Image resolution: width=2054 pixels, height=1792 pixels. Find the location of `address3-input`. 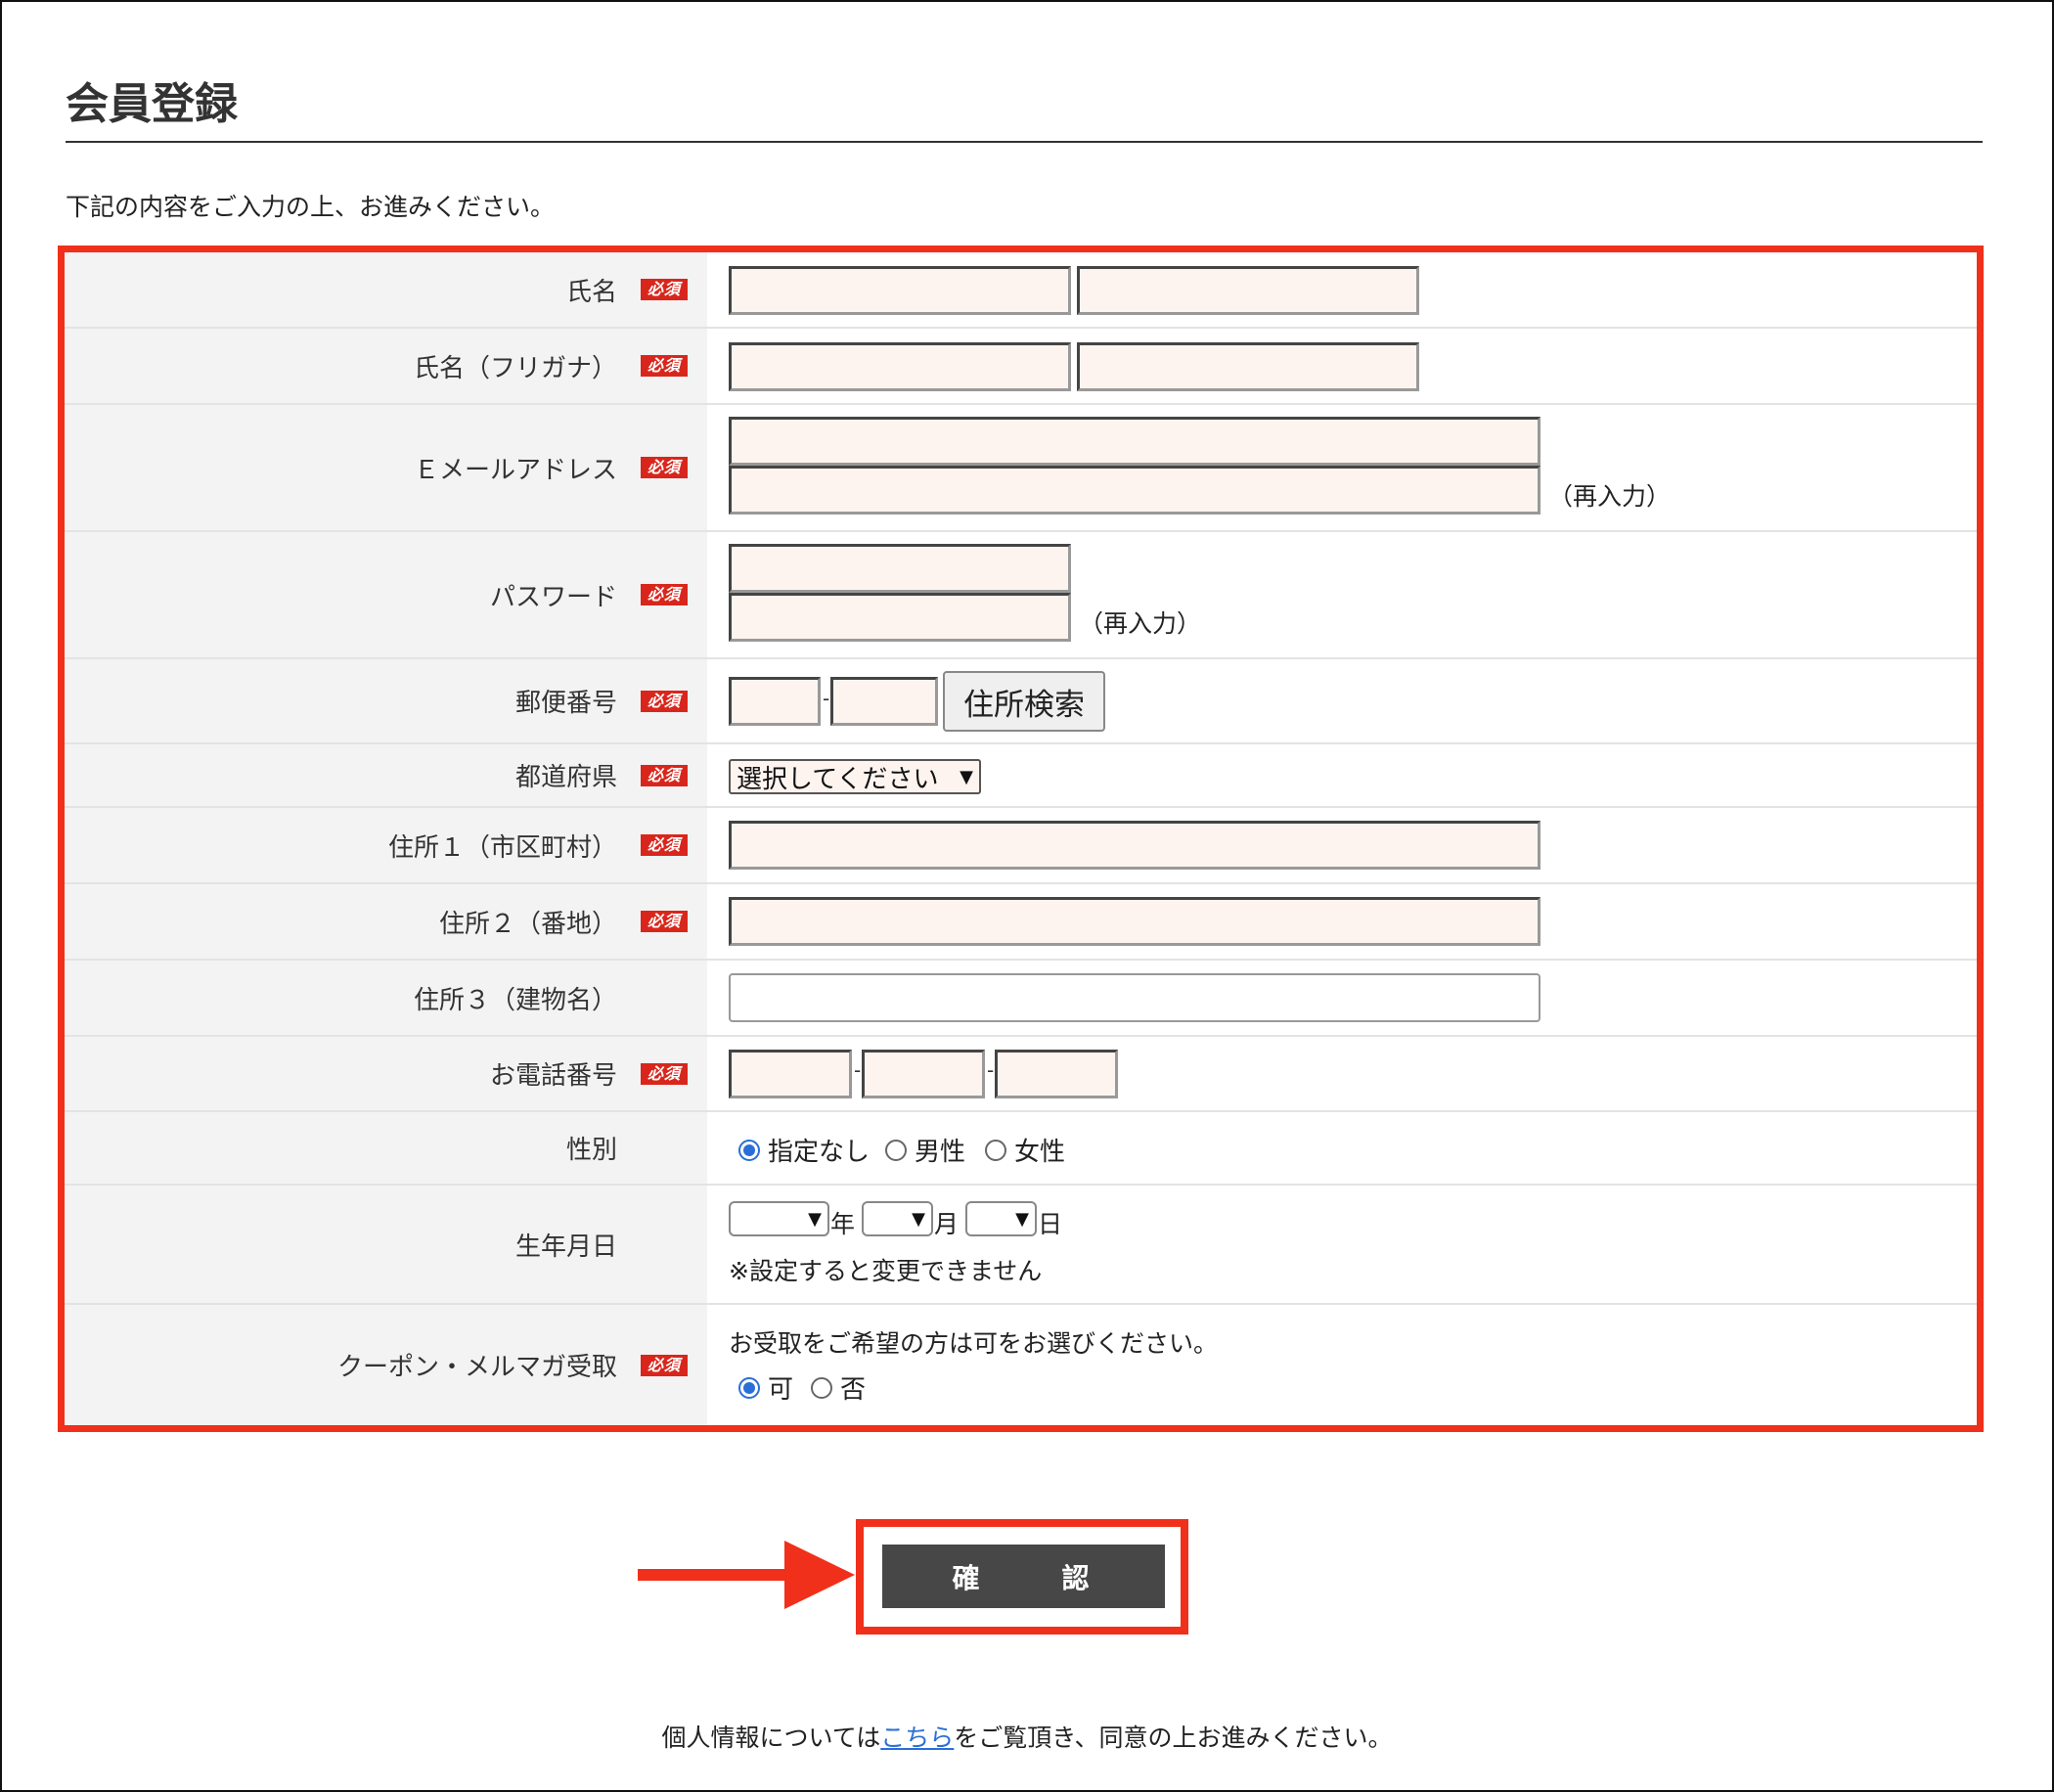

address3-input is located at coordinates (1134, 997).